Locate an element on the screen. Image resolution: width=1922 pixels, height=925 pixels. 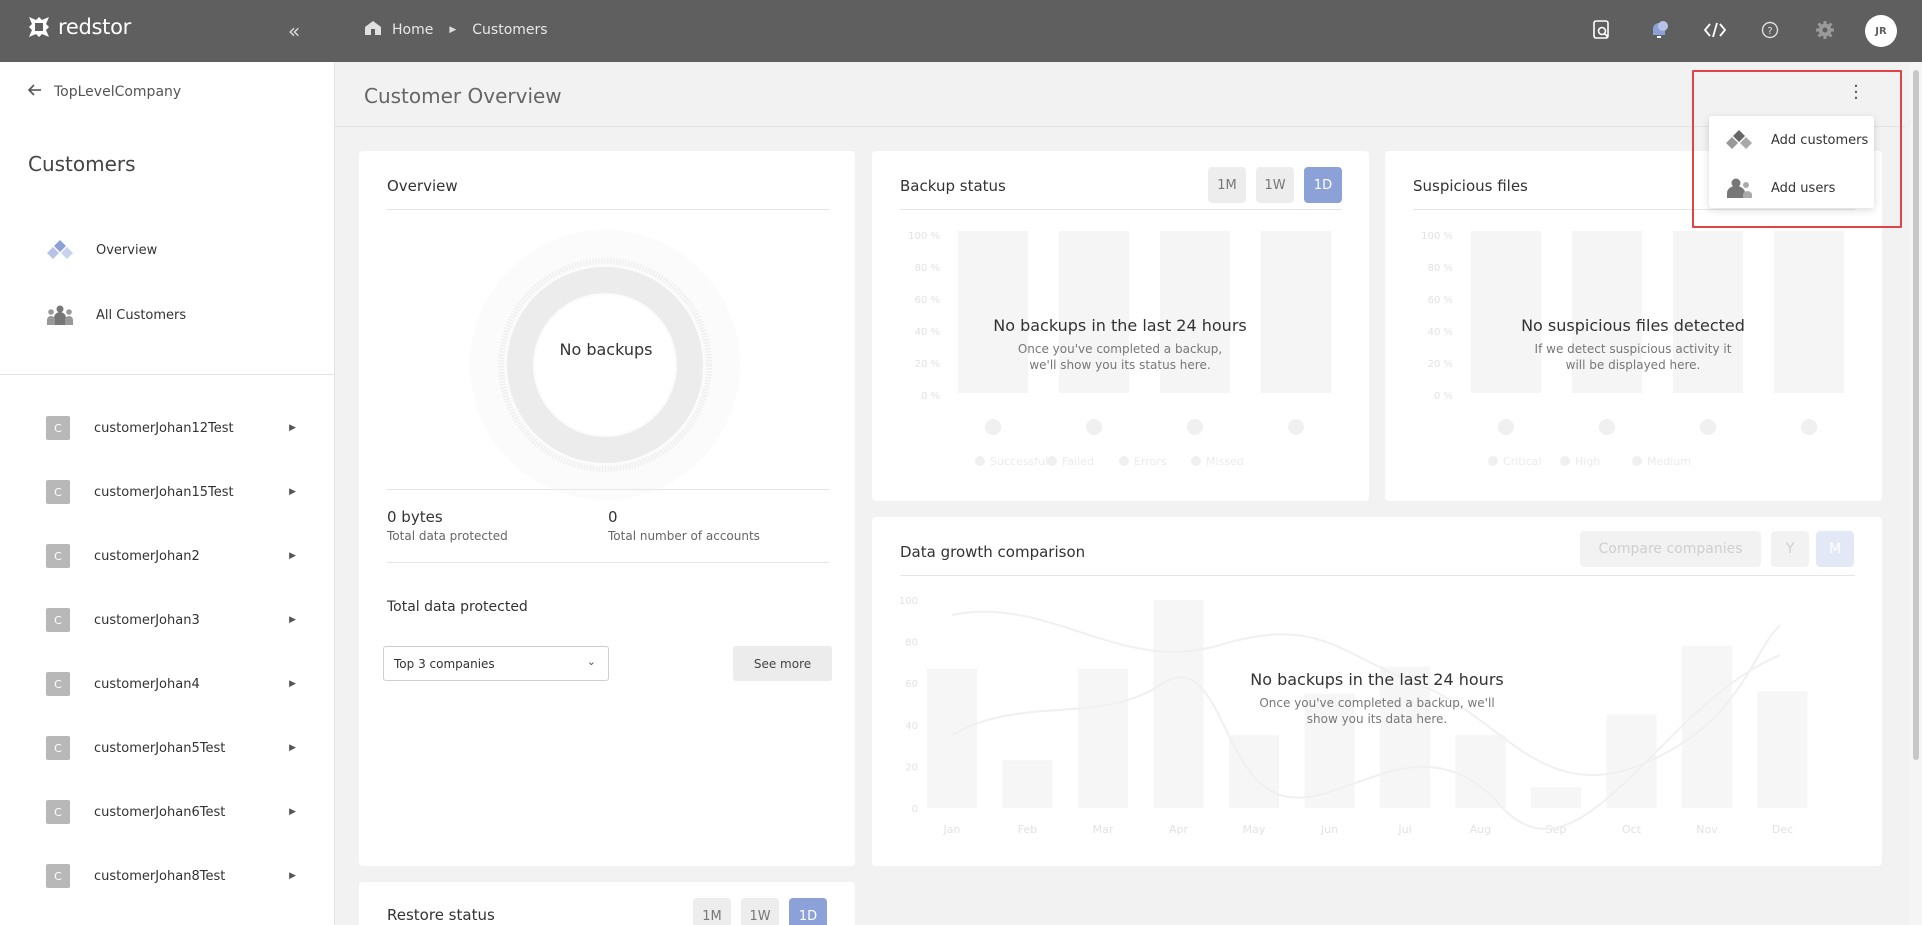
y-tick-label: 20 is located at coordinates (911, 767).